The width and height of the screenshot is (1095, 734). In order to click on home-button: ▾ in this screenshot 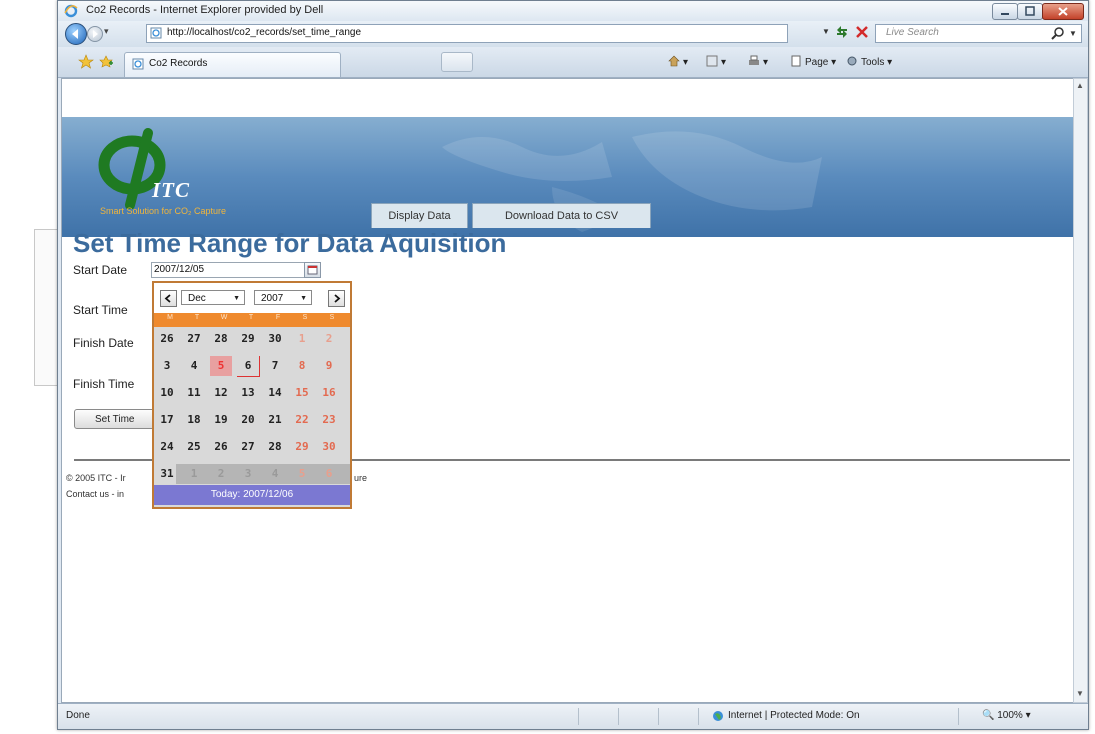, I will do `click(678, 61)`.